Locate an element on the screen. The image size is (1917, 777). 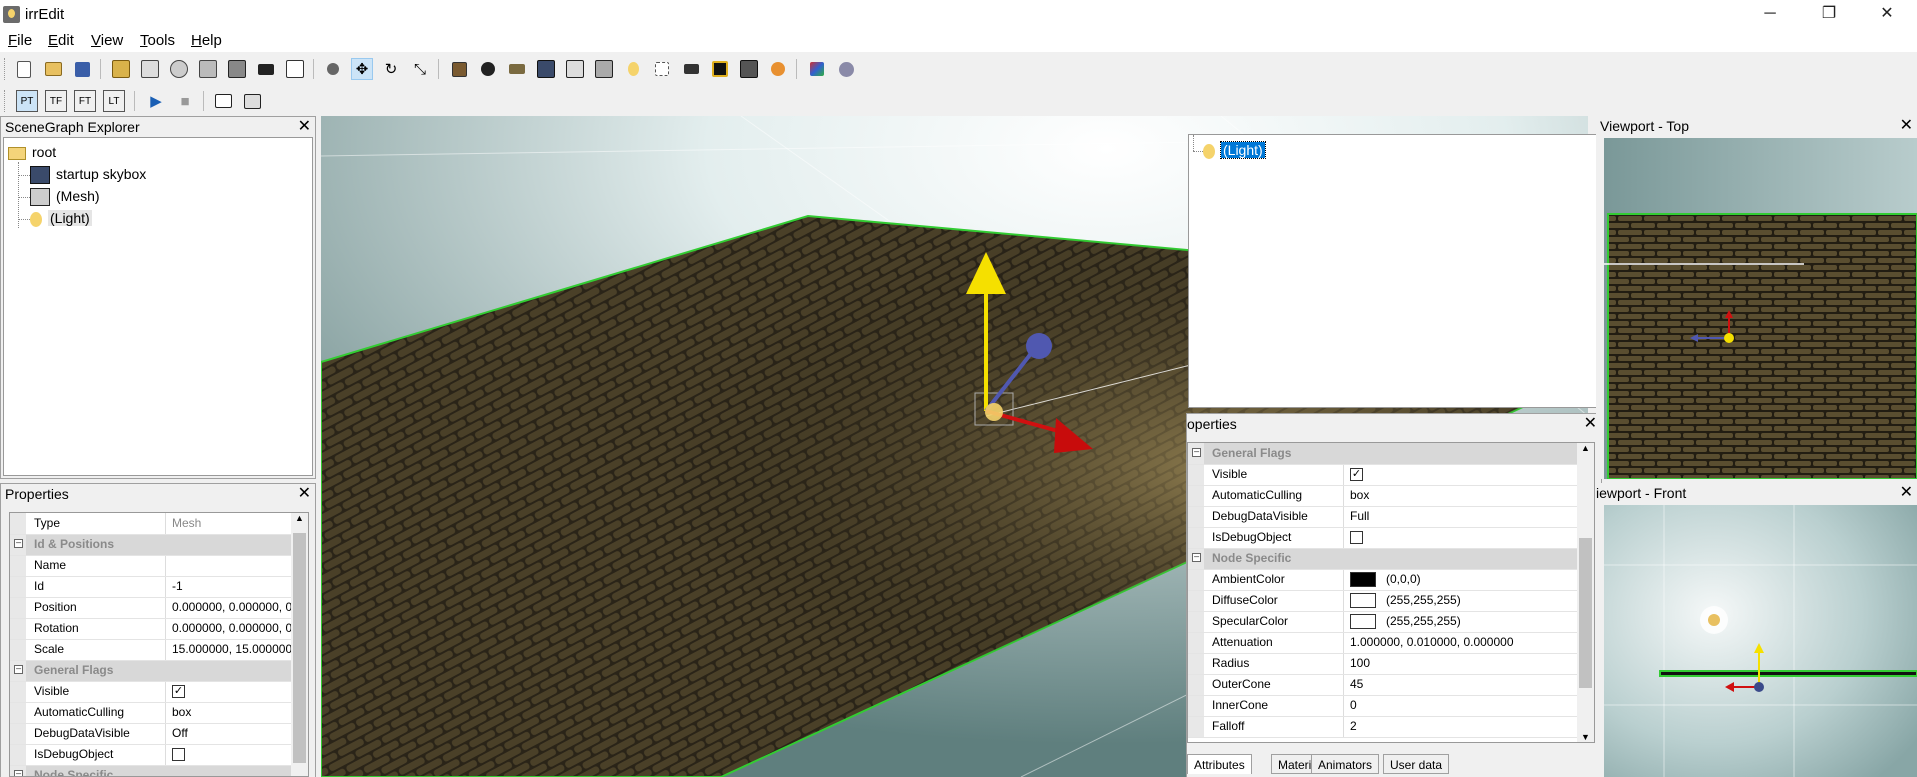
add-octree-icon is located at coordinates (604, 69).